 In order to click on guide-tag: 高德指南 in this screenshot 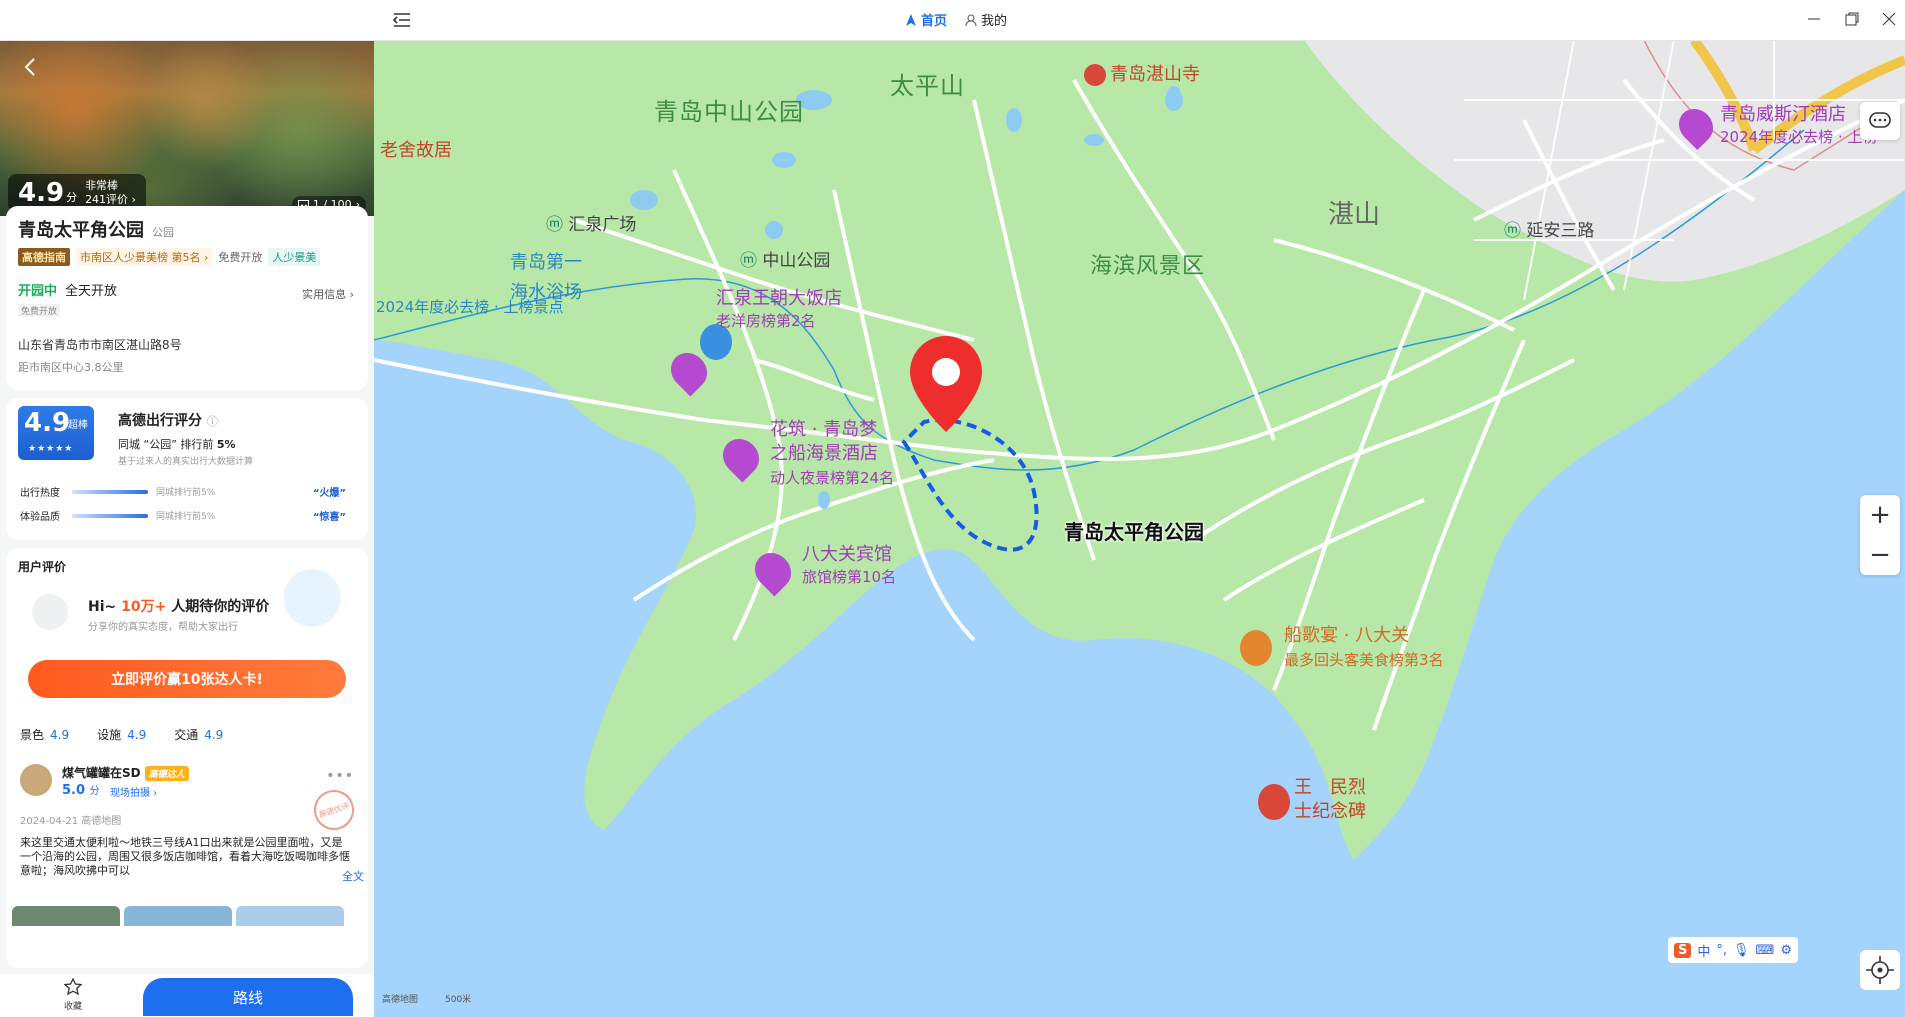, I will do `click(44, 257)`.